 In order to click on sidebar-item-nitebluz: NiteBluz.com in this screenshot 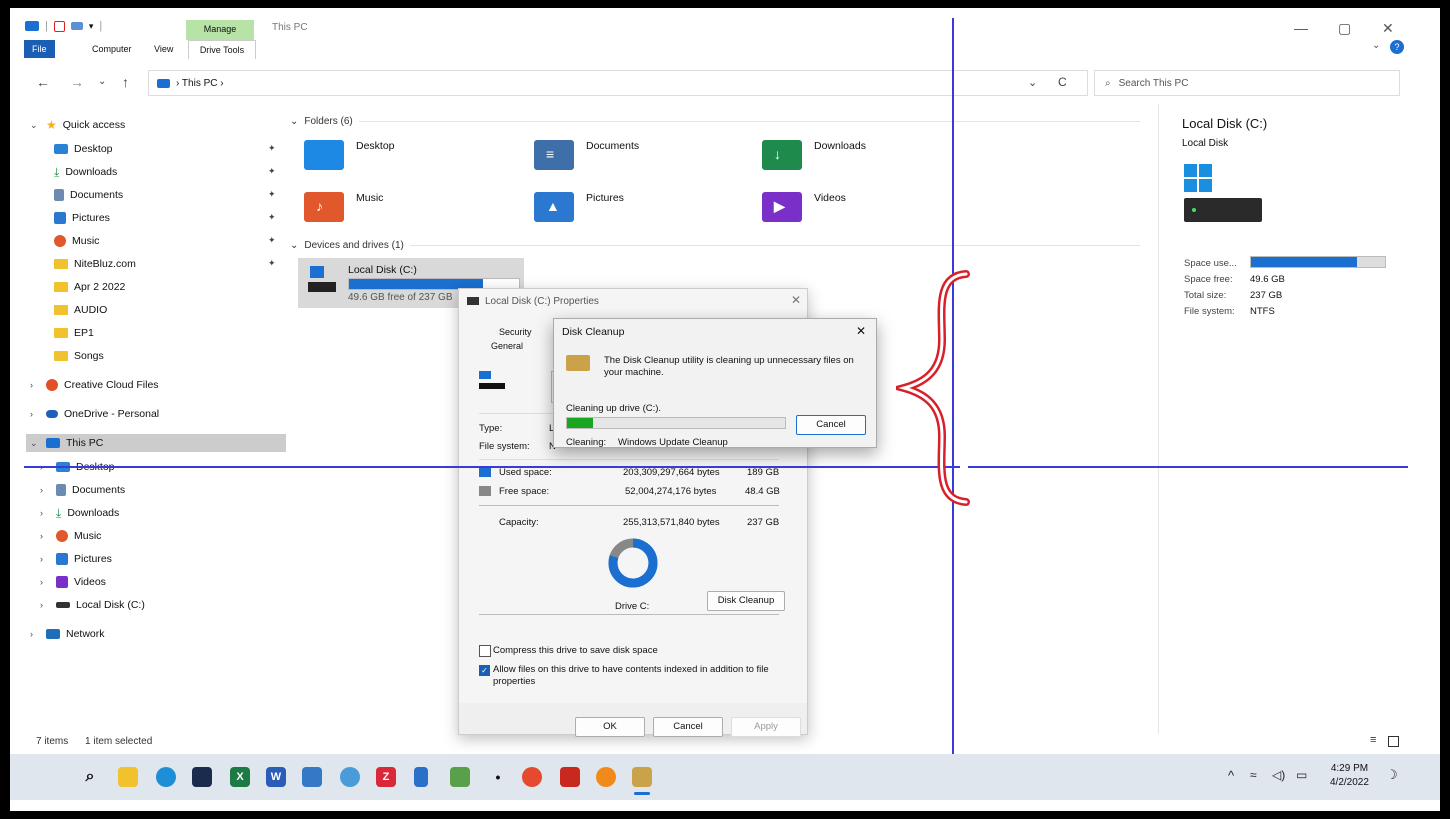, I will do `click(95, 264)`.